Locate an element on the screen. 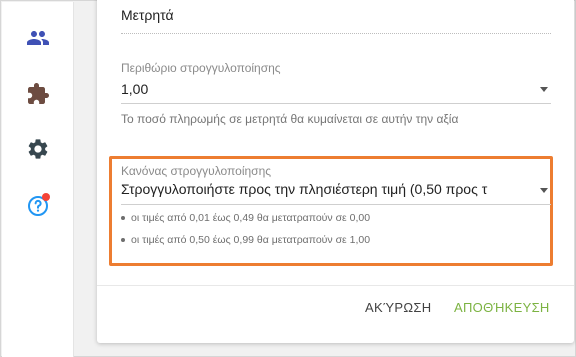  rounding-rule-underline is located at coordinates (336, 204).